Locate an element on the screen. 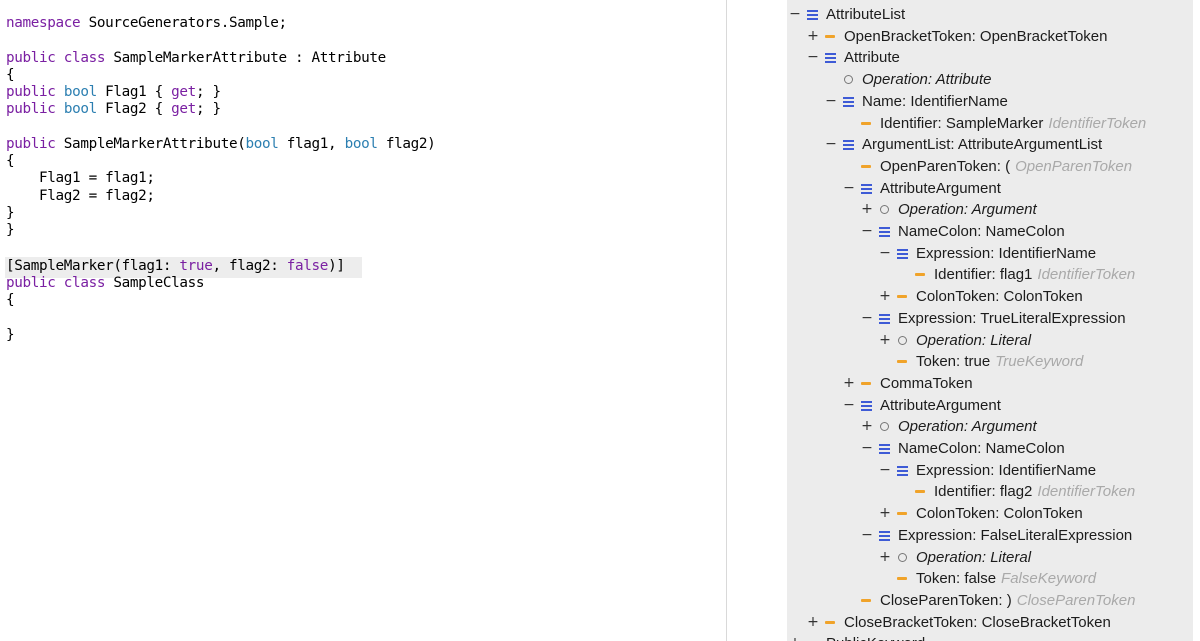 This screenshot has height=641, width=1200. tree-node: Token: true TrueKeyword is located at coordinates (980, 361).